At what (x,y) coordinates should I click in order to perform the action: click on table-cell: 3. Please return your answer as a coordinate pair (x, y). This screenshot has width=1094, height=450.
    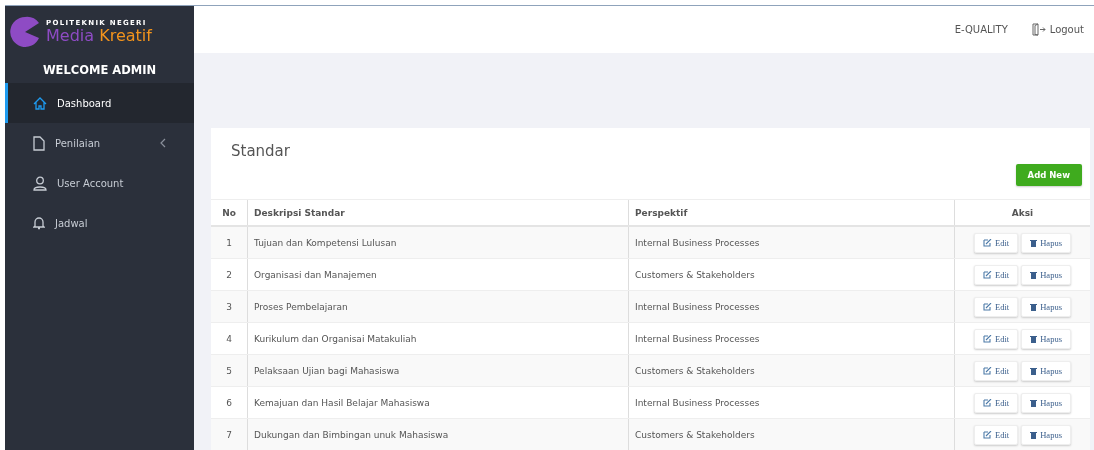
    Looking at the image, I should click on (229, 306).